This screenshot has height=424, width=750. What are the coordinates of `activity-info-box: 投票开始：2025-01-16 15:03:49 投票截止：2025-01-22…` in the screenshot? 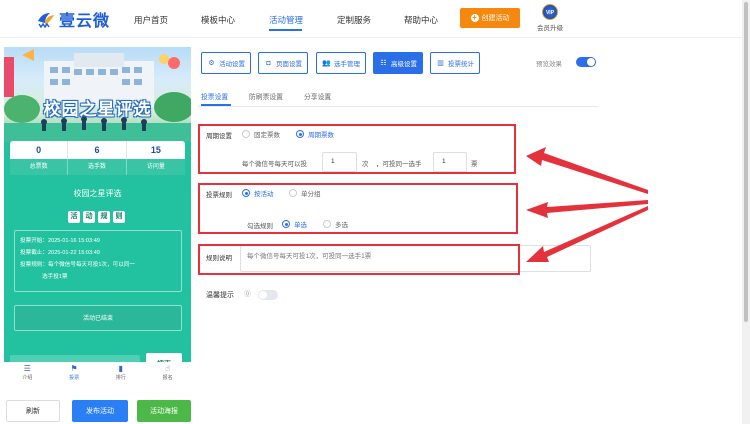 It's located at (98, 261).